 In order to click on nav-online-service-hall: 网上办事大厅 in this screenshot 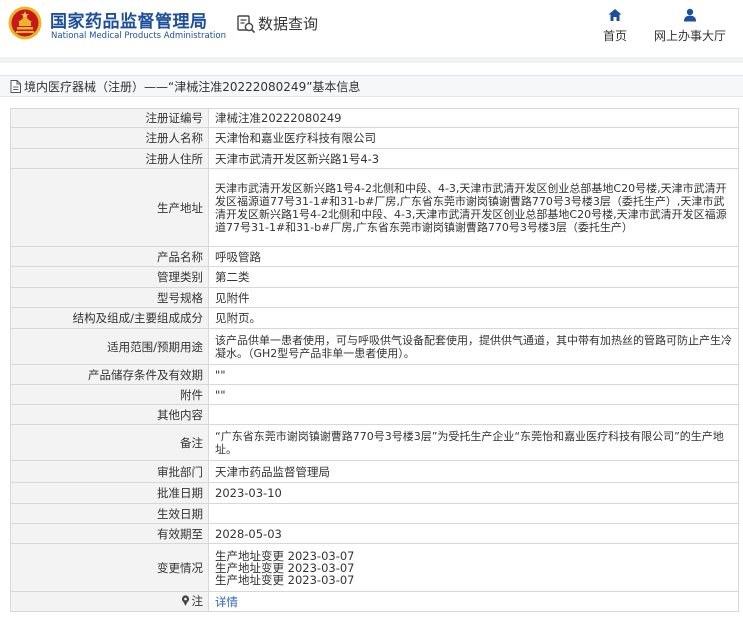, I will do `click(690, 26)`.